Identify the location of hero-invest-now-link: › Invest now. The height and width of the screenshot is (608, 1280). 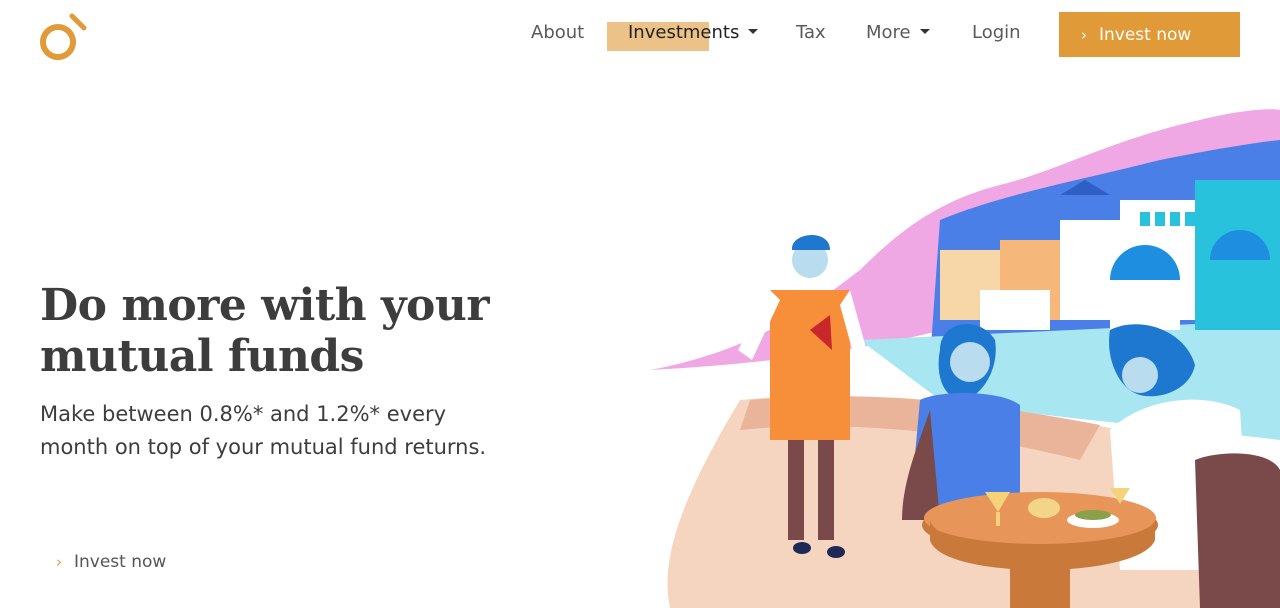
(111, 562).